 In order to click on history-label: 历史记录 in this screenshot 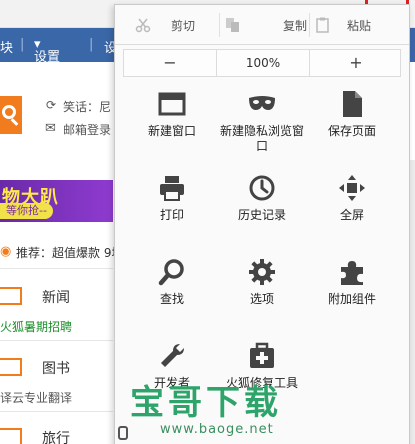, I will do `click(261, 215)`.